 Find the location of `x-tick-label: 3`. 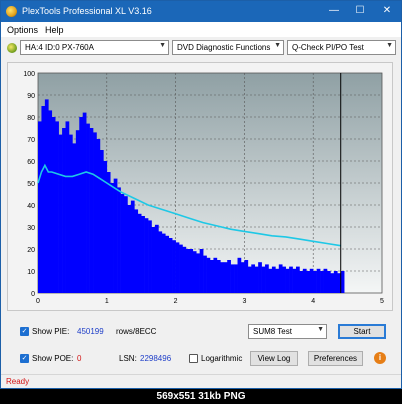

x-tick-label: 3 is located at coordinates (244, 301).